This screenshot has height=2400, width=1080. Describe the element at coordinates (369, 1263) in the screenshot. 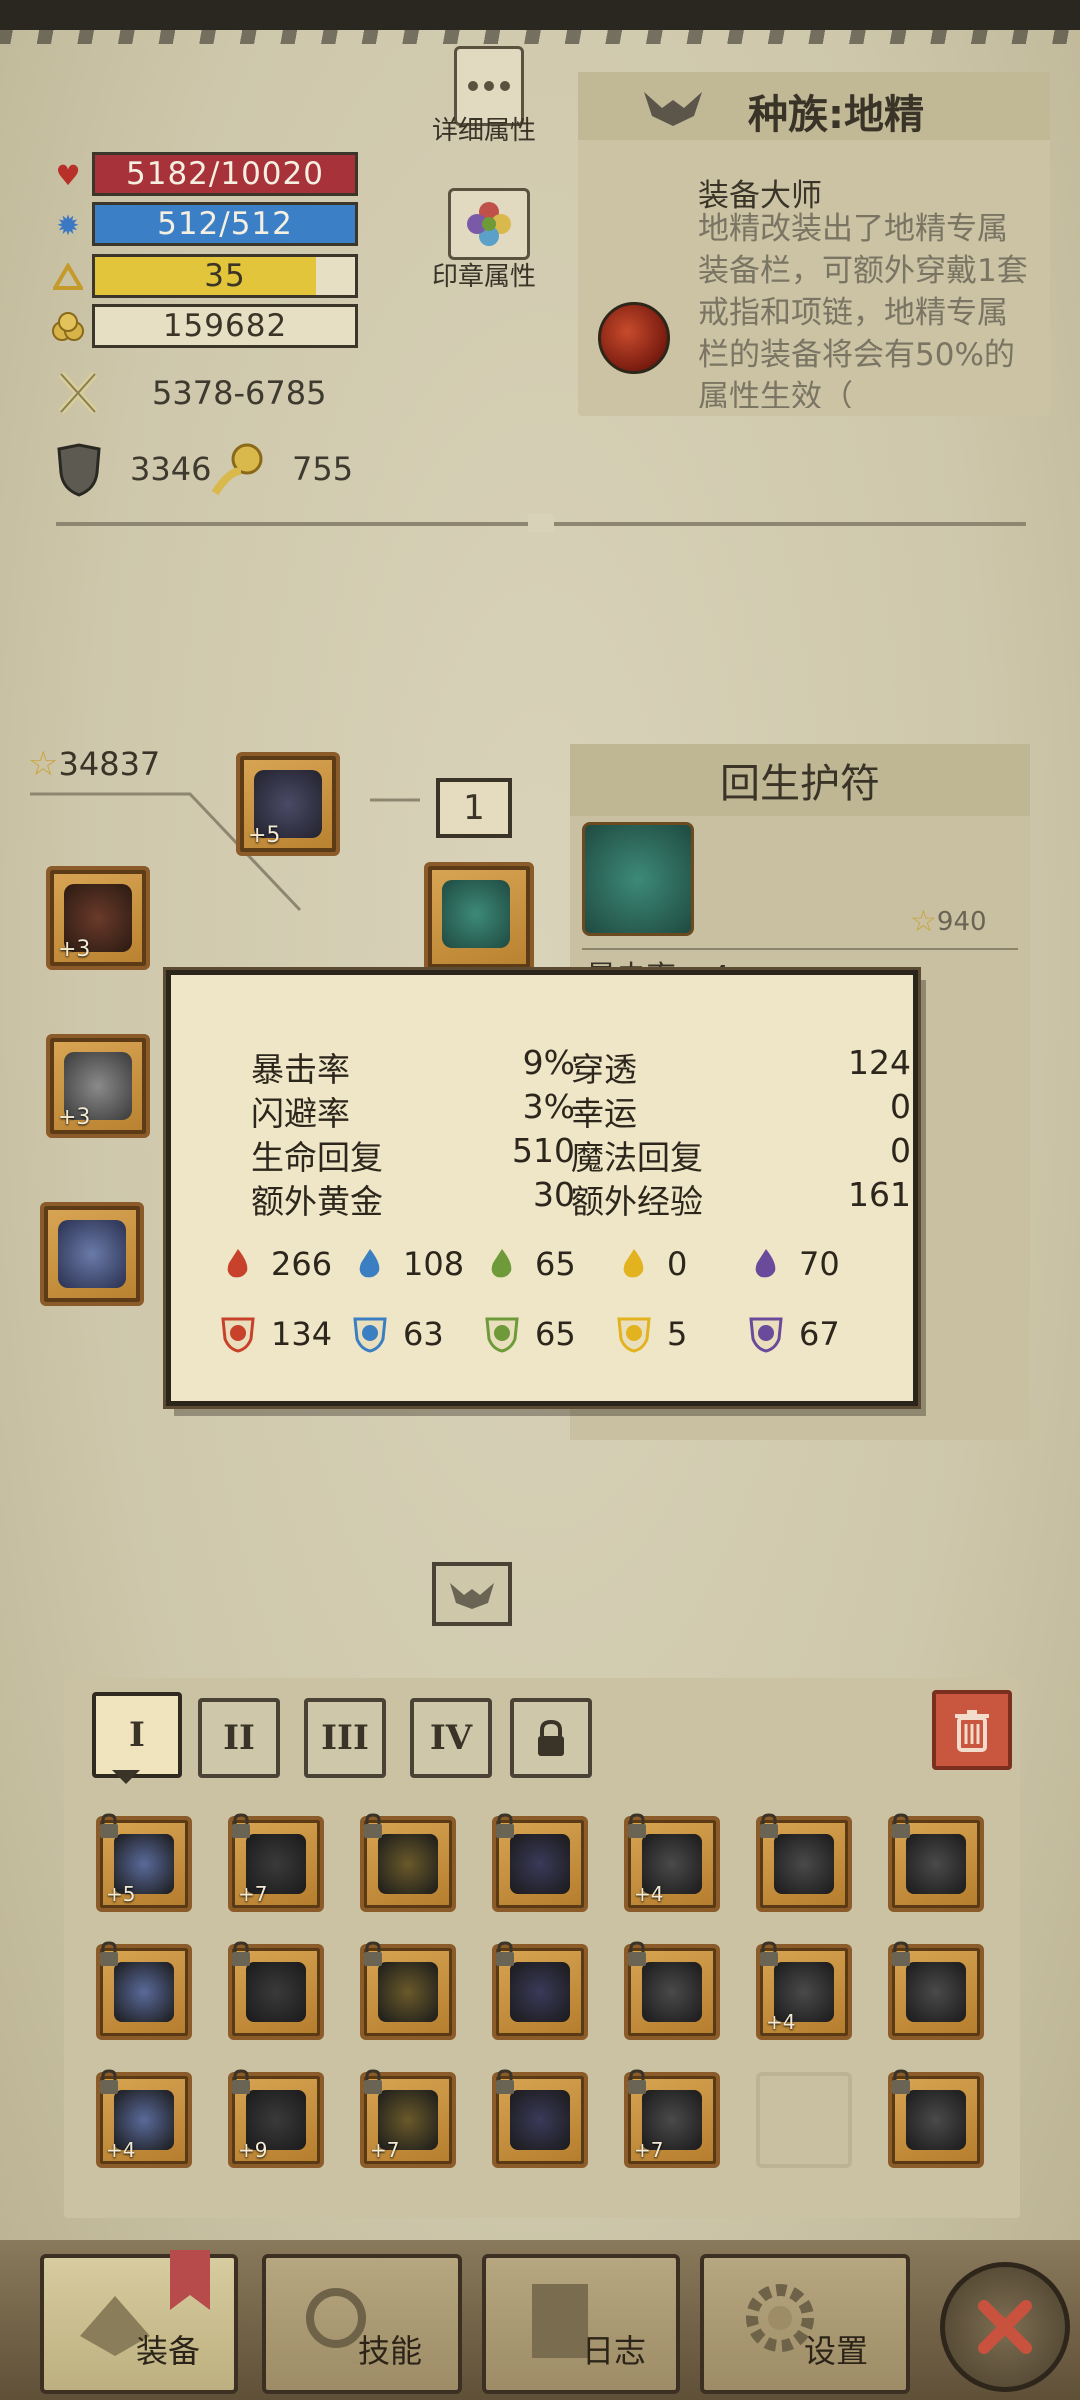

I see `water-icon` at that location.